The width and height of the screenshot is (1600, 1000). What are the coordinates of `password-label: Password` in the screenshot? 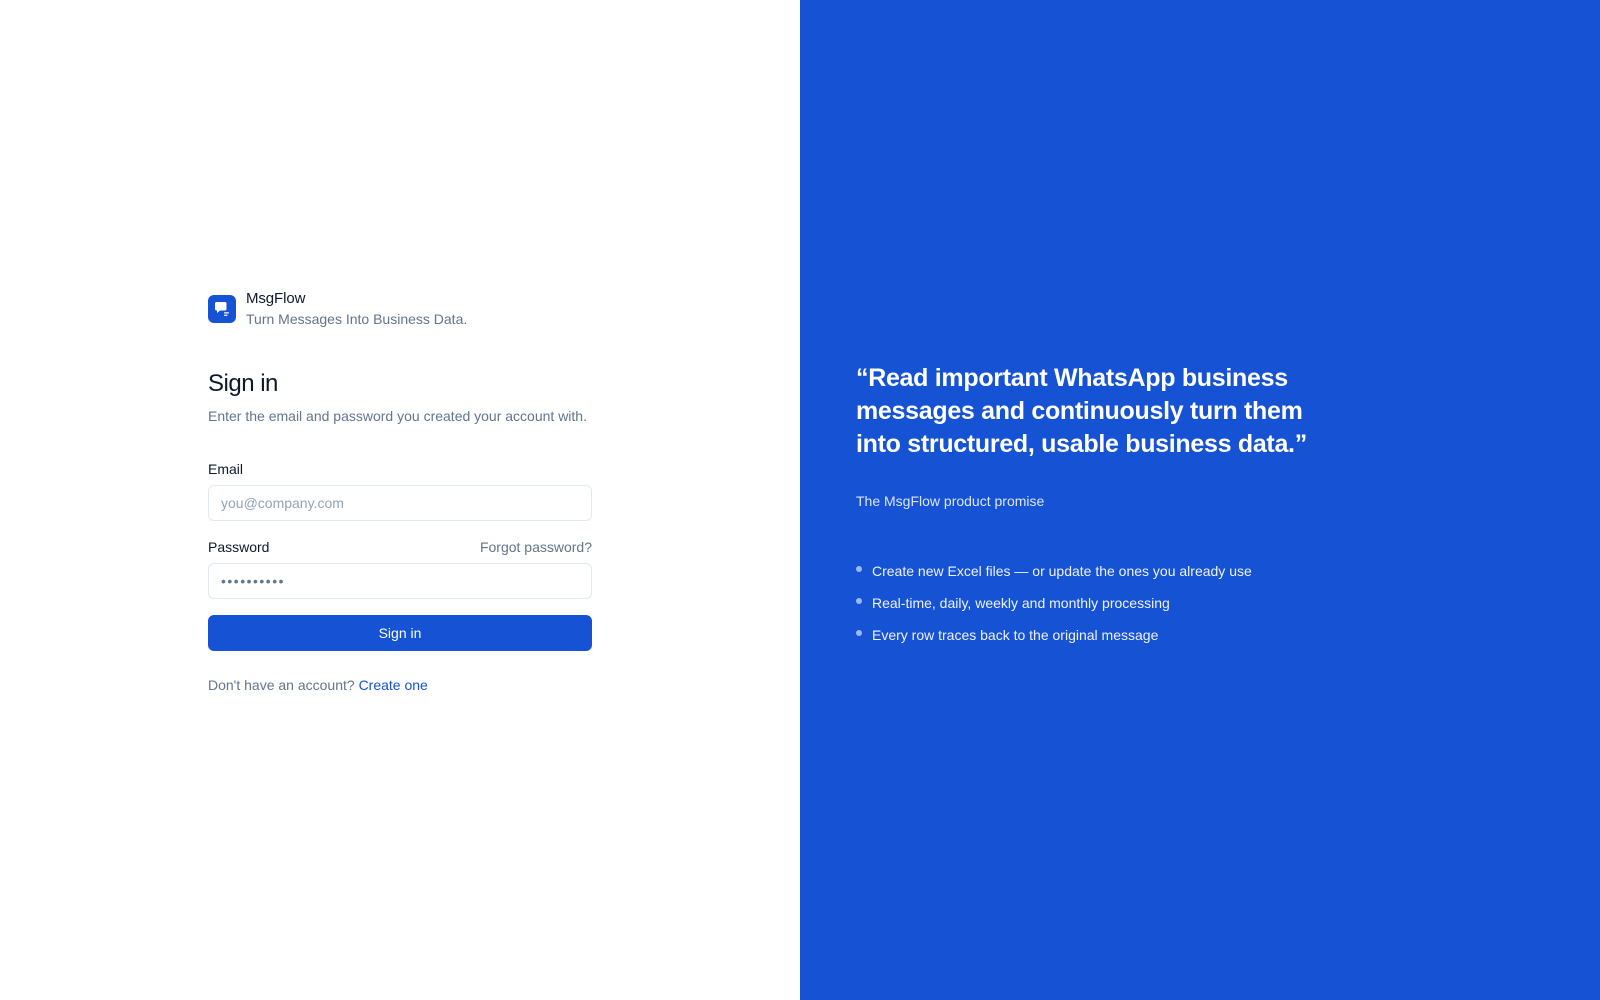 It's located at (239, 546).